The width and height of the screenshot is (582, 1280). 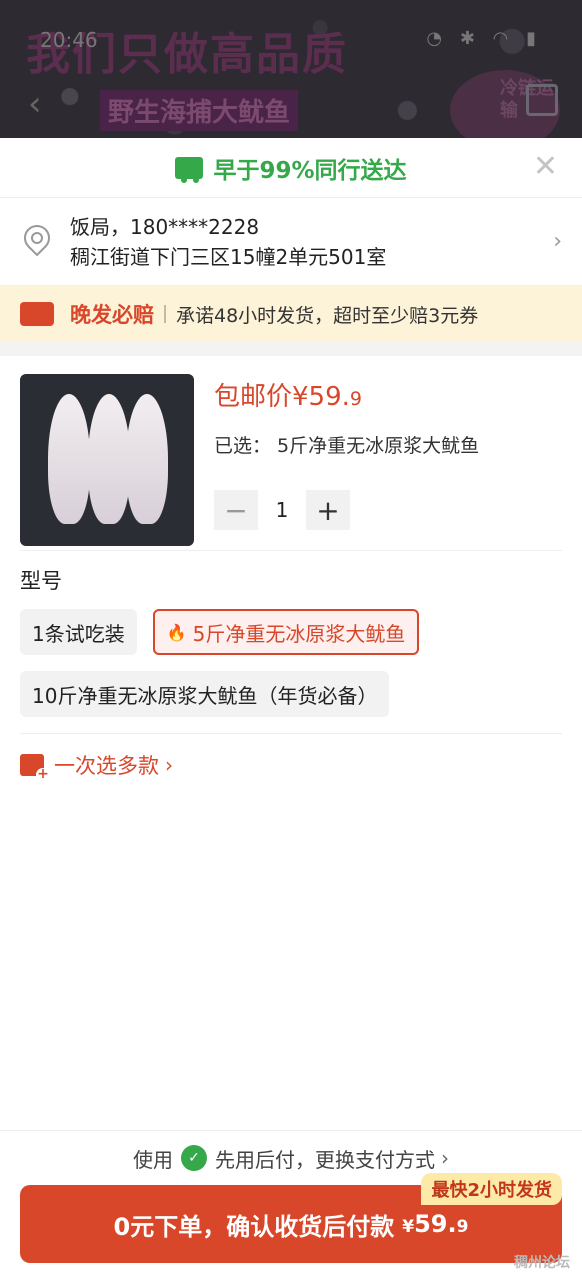 What do you see at coordinates (112, 315) in the screenshot?
I see `promise-title: 晚发必赔` at bounding box center [112, 315].